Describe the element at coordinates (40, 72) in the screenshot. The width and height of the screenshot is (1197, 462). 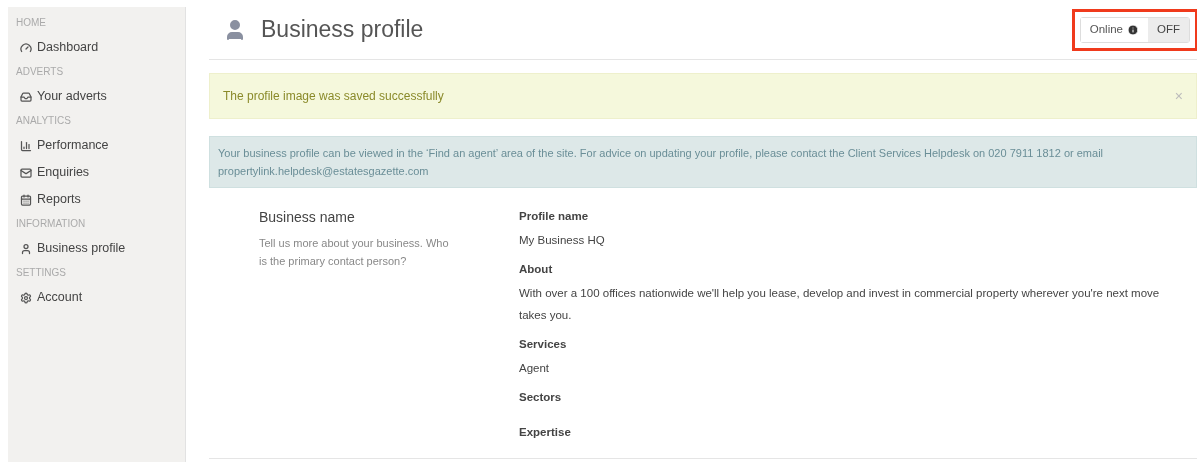
I see `section-heading: ADVERTS` at that location.